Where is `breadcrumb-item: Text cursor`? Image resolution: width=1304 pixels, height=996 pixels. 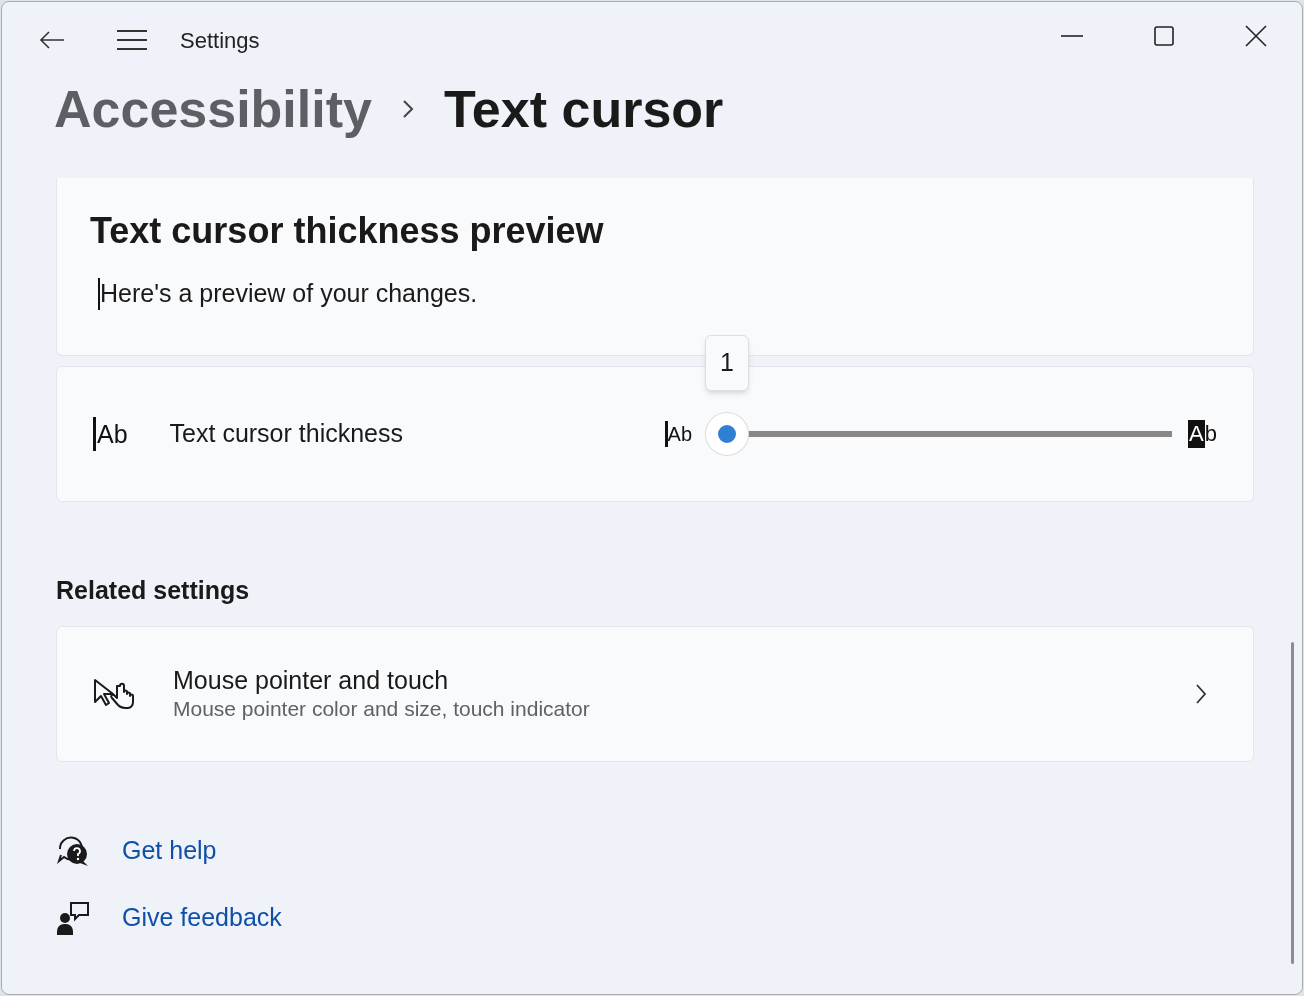
breadcrumb-item: Text cursor is located at coordinates (583, 109).